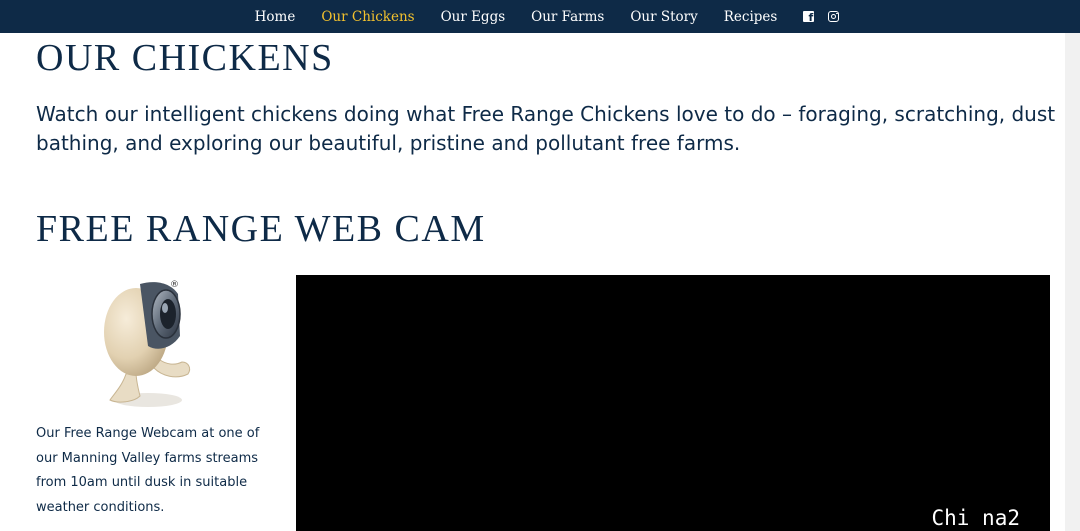 The image size is (1080, 531). Describe the element at coordinates (147, 343) in the screenshot. I see `egg-webcam-mascot: ®` at that location.